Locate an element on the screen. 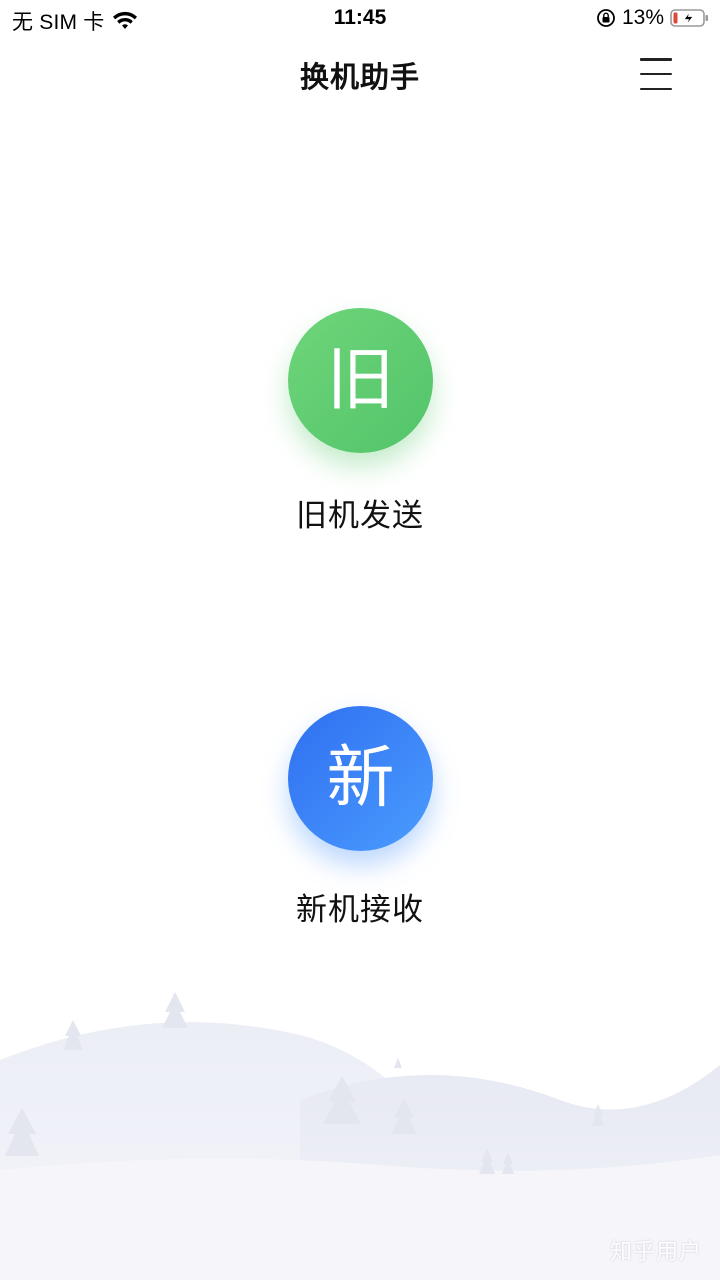  new-glyph: 新 is located at coordinates (360, 778).